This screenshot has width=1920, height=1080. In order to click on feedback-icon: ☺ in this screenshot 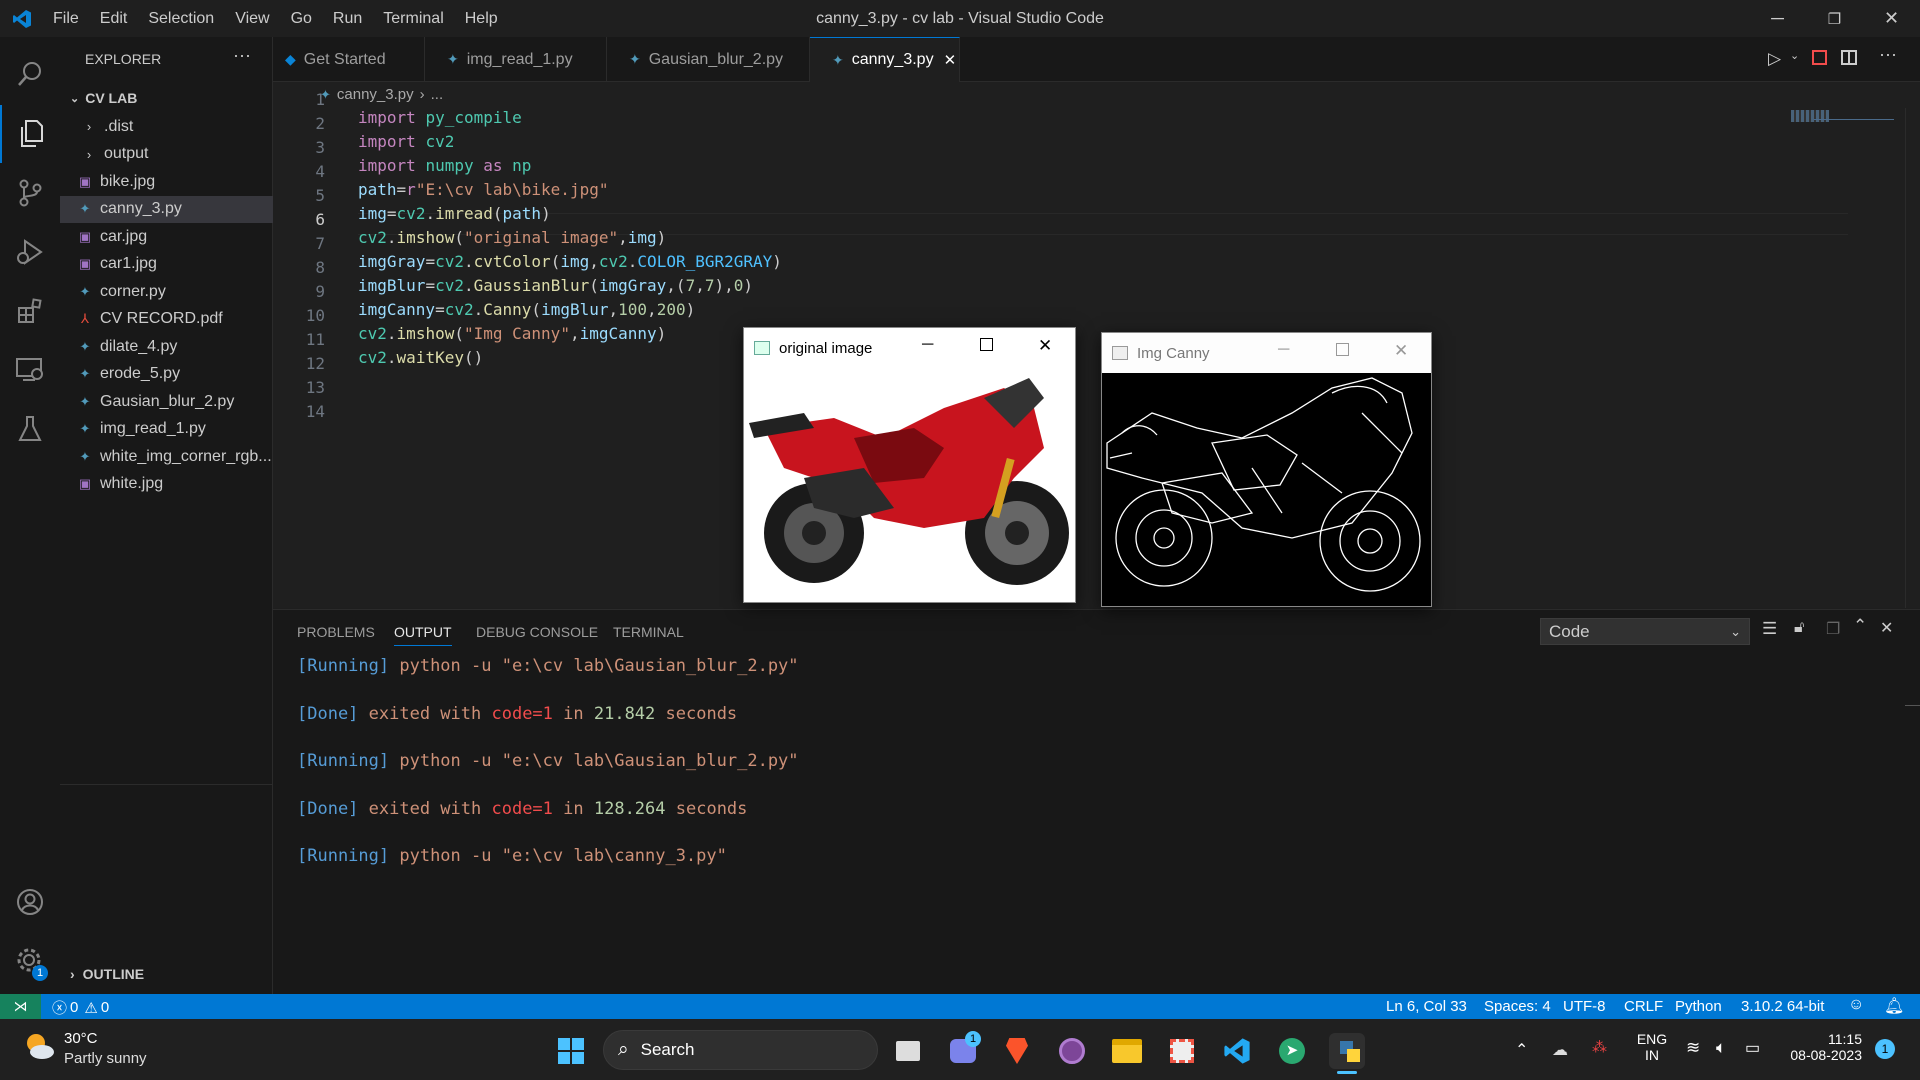, I will do `click(1856, 1005)`.